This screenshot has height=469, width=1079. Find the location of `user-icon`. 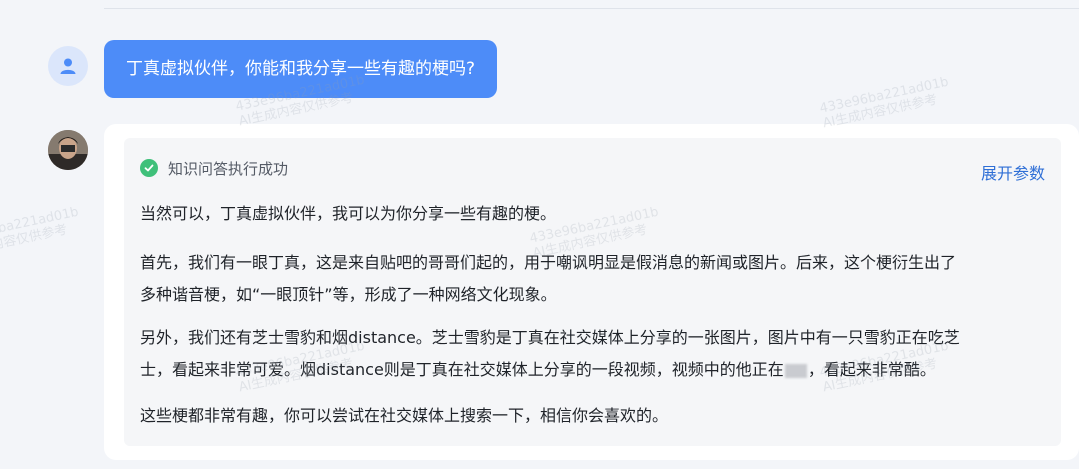

user-icon is located at coordinates (68, 66).